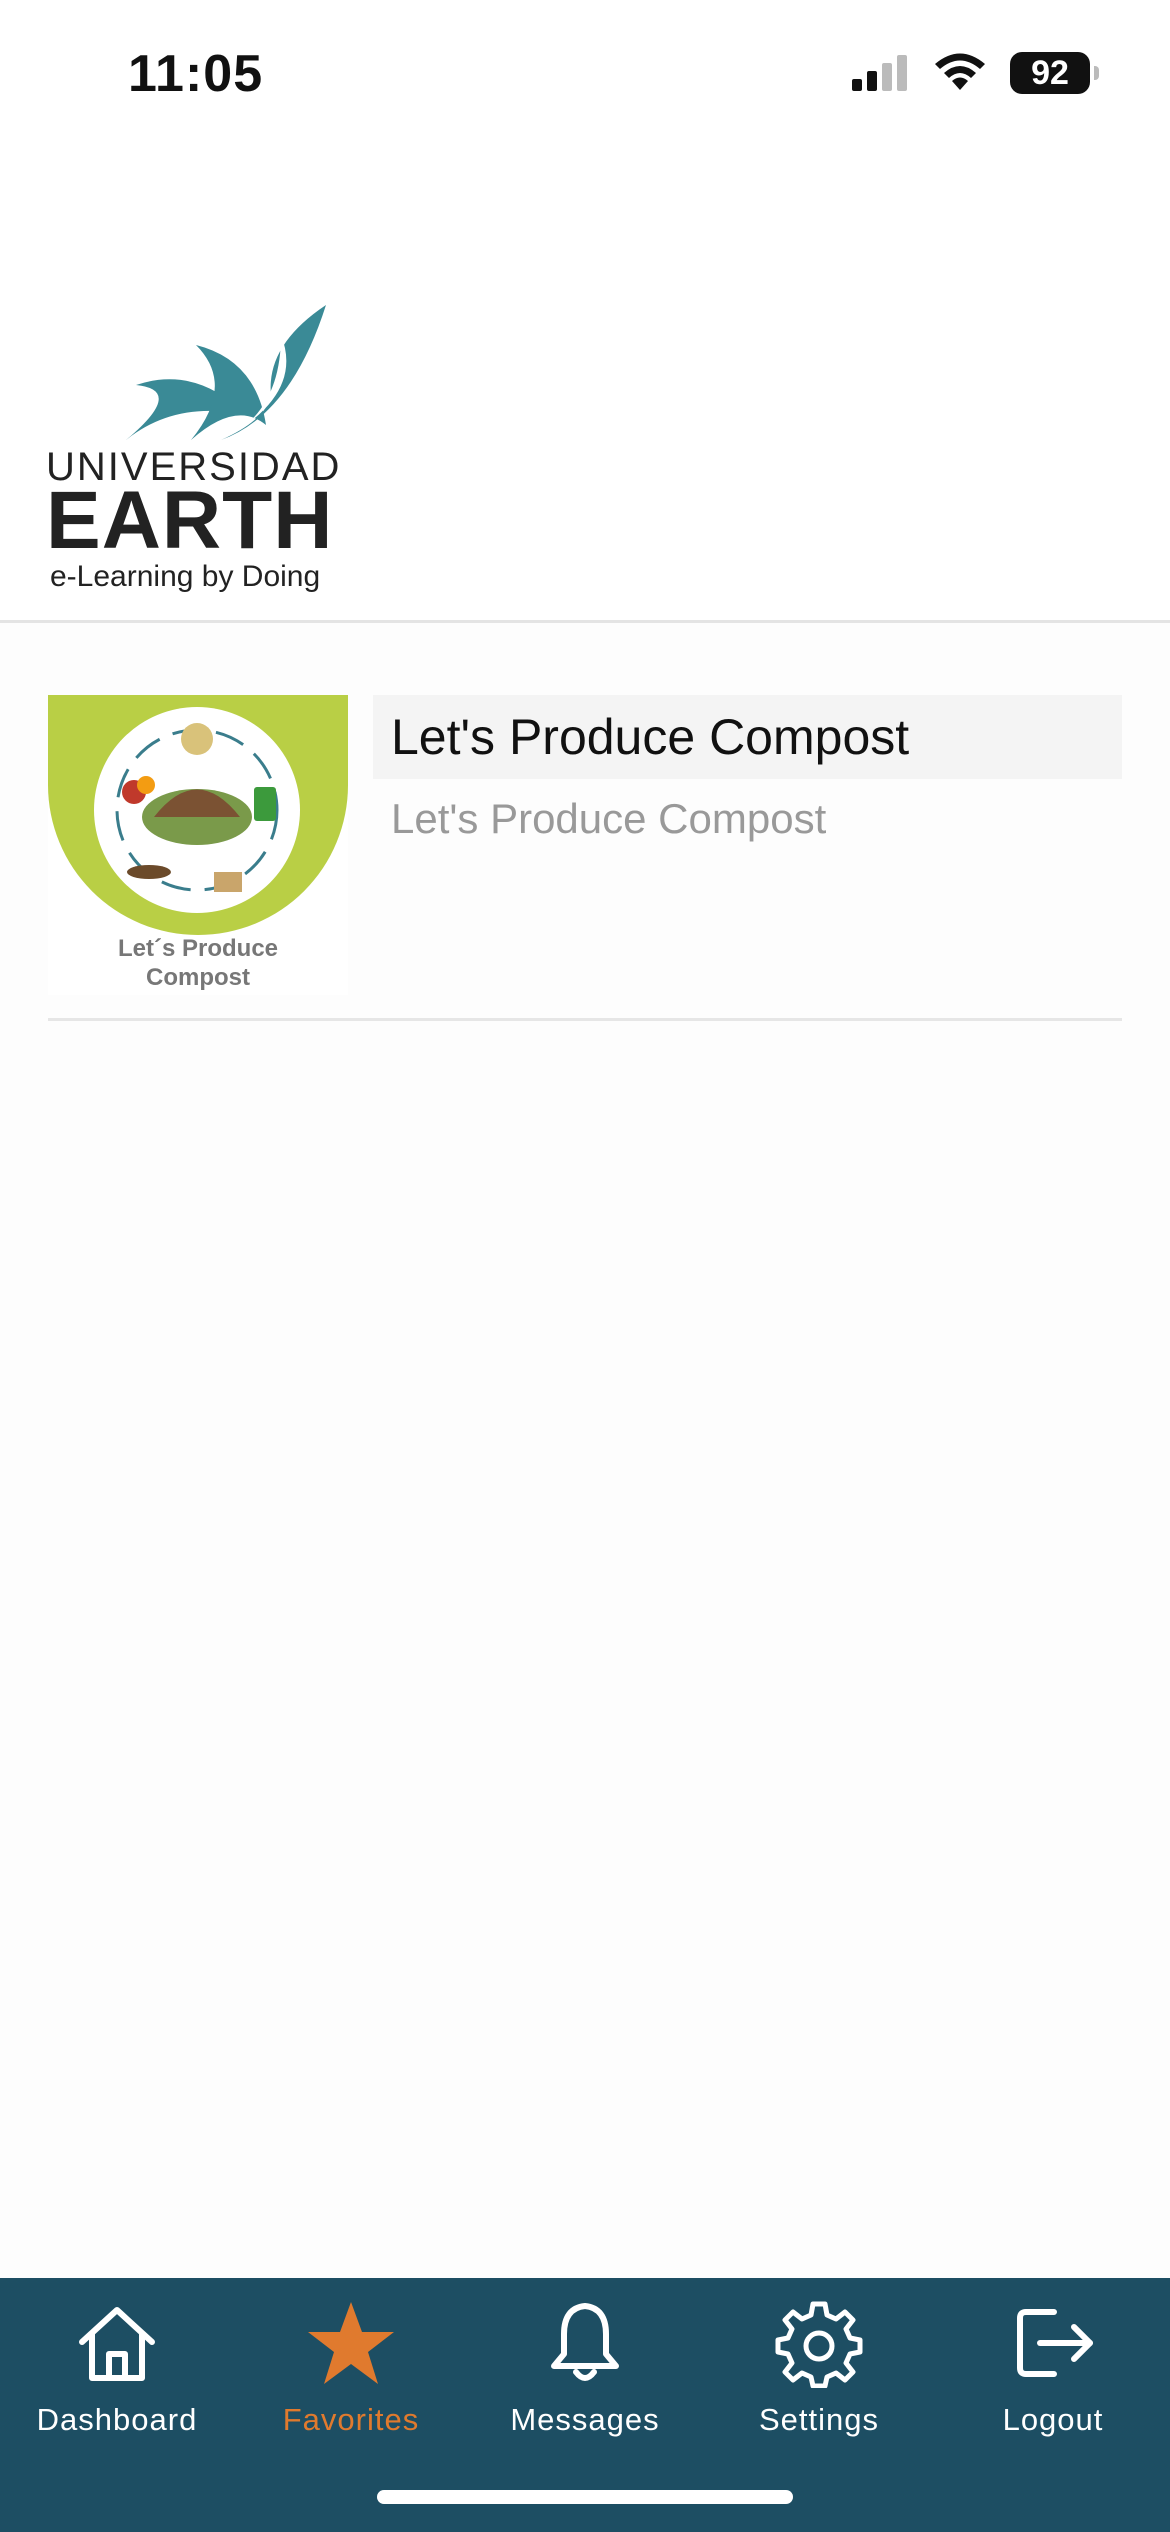 The image size is (1170, 2532). I want to click on logout-icon, so click(1055, 2343).